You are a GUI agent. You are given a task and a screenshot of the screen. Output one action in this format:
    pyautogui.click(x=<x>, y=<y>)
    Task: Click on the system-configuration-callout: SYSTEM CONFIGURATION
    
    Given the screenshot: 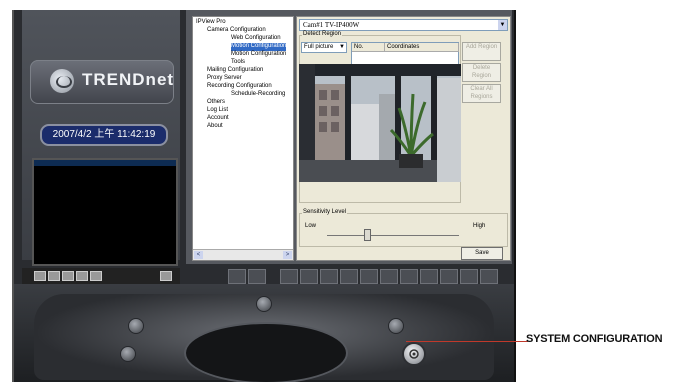 What is the action you would take?
    pyautogui.click(x=594, y=339)
    